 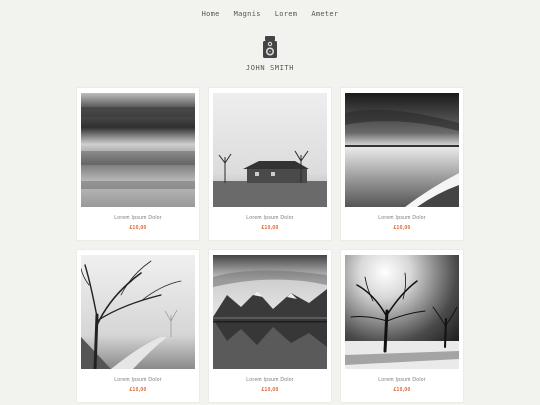 I want to click on camera-icon, so click(x=270, y=47).